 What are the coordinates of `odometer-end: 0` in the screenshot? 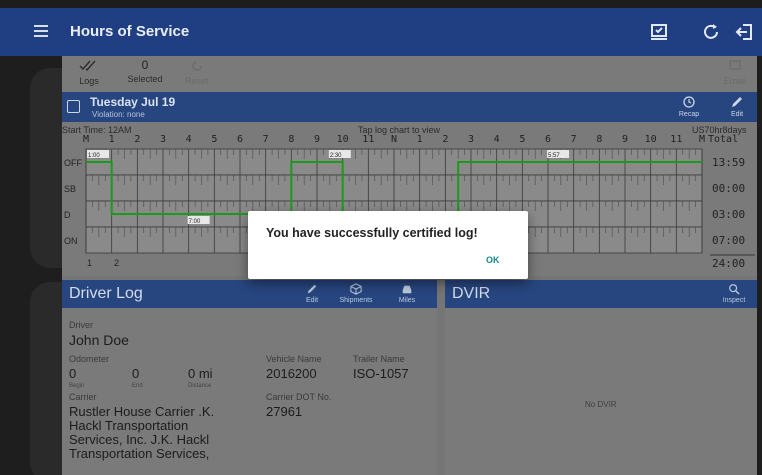 It's located at (136, 373).